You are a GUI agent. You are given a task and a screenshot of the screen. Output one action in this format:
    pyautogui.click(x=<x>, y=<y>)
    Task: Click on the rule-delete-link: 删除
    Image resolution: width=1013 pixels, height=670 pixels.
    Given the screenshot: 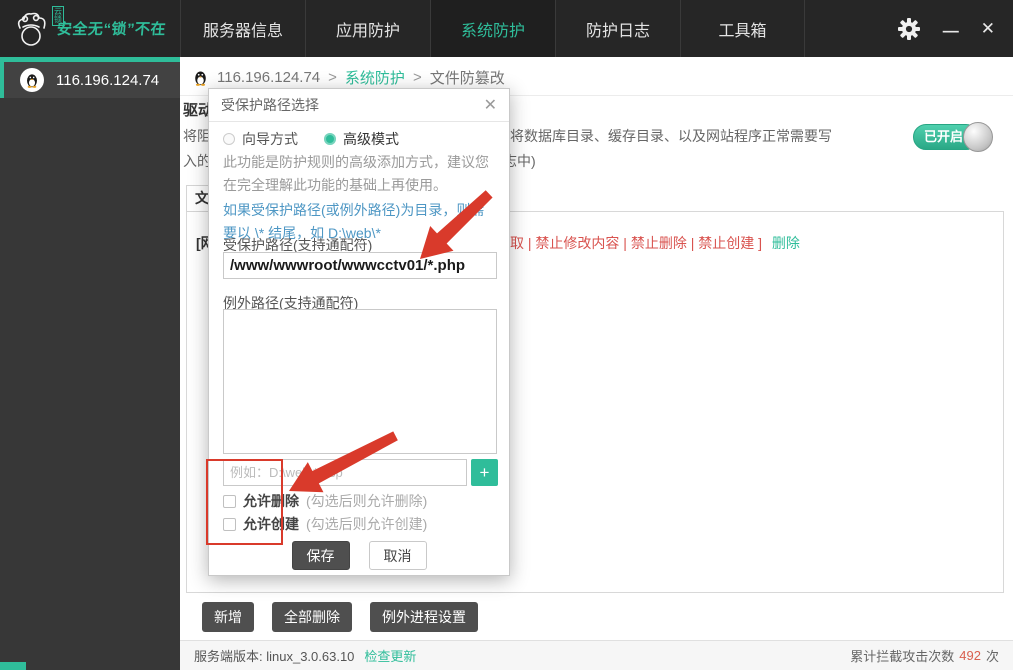 What is the action you would take?
    pyautogui.click(x=786, y=243)
    